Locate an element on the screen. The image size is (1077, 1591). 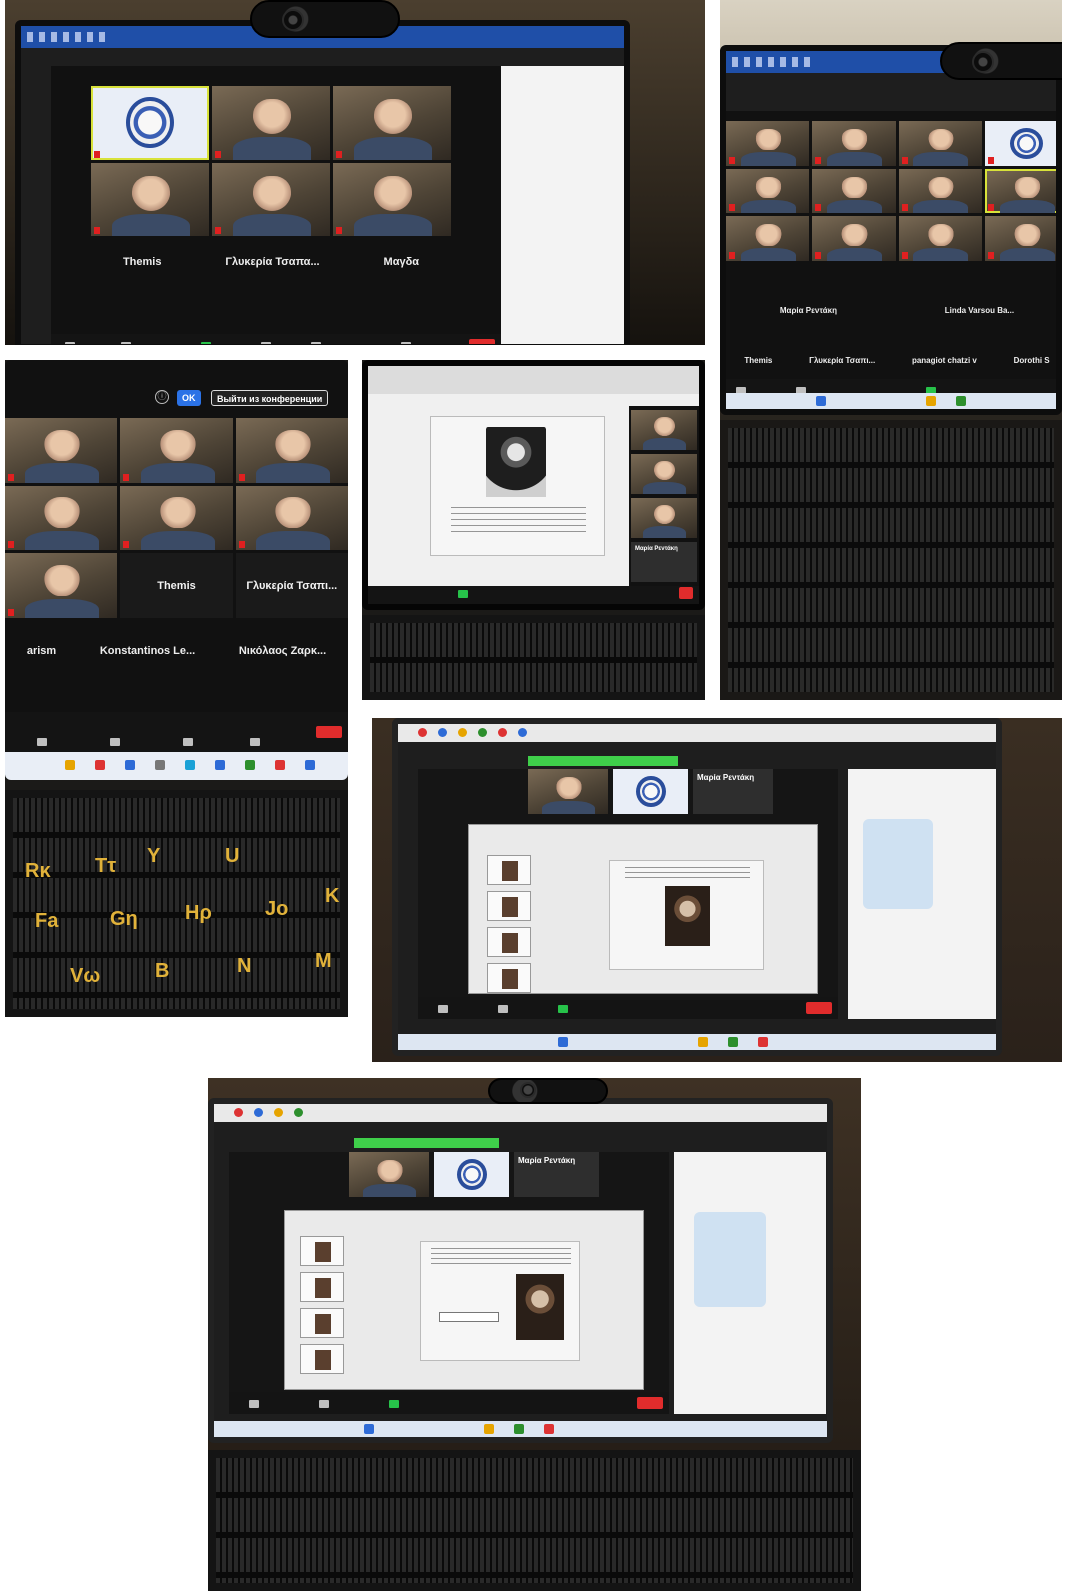
key-label: Hρ is located at coordinates (198, 913).